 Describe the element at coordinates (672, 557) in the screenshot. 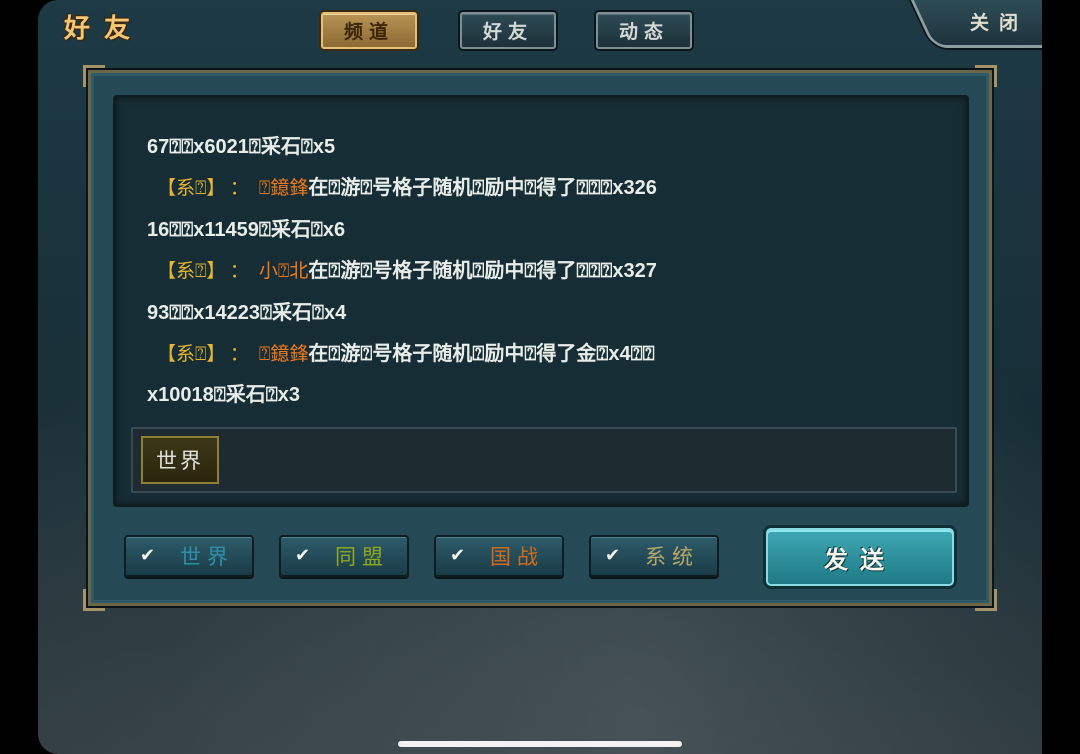

I see `filter-label: 系统` at that location.